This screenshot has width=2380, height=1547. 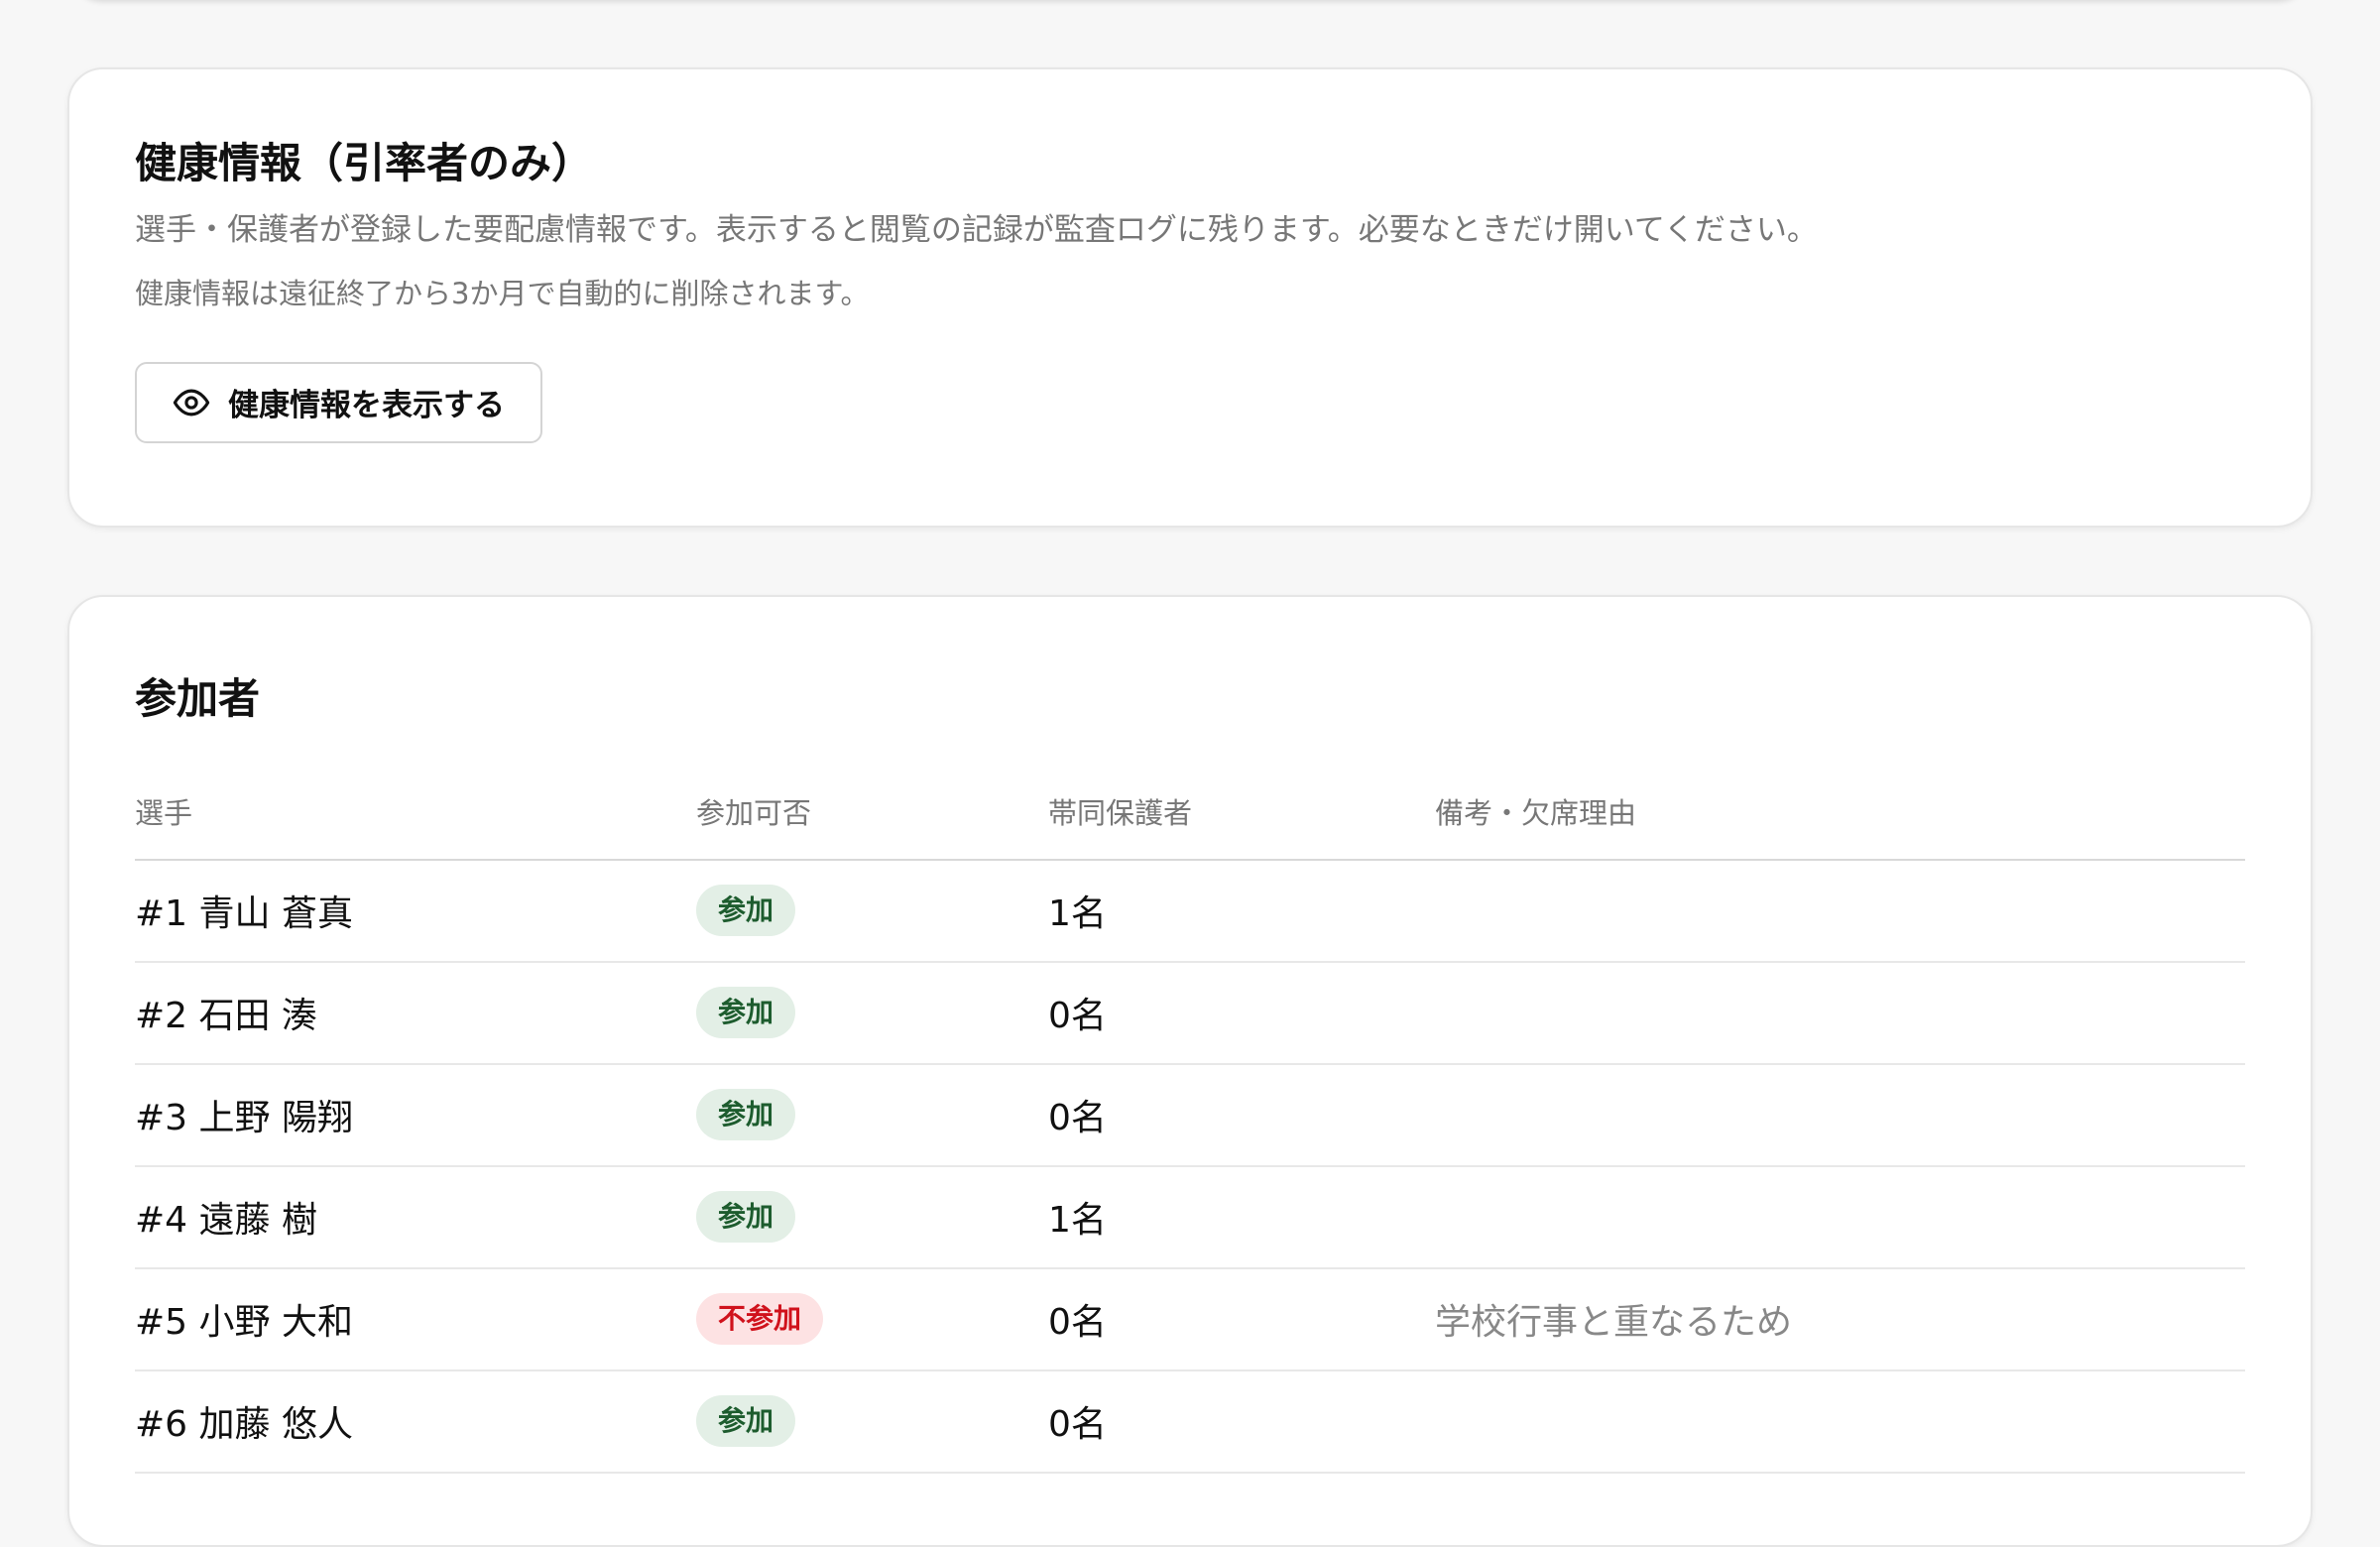 I want to click on column-header-player: 選手, so click(x=415, y=812).